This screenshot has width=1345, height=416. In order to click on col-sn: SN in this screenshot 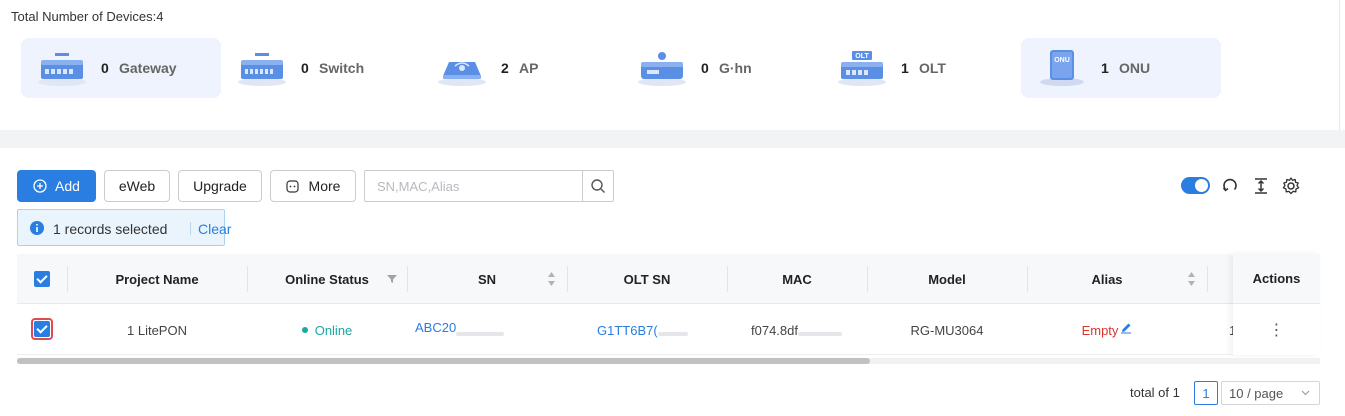, I will do `click(487, 279)`.